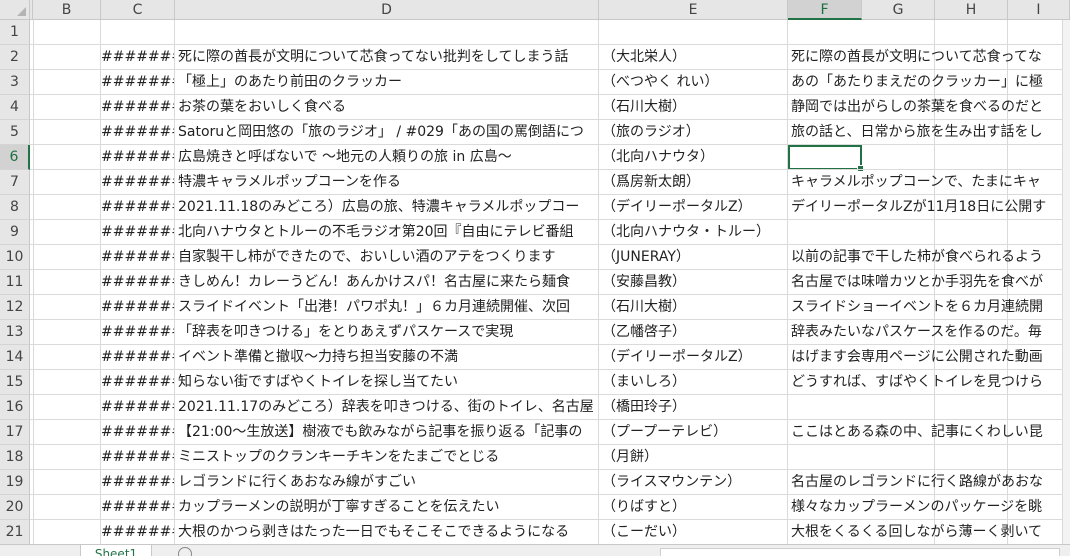 The image size is (1070, 556). What do you see at coordinates (387, 407) in the screenshot?
I see `cell-d: 2021.11.17のみどころ）辞表を叩きつける、街のトイレ、名古屋` at bounding box center [387, 407].